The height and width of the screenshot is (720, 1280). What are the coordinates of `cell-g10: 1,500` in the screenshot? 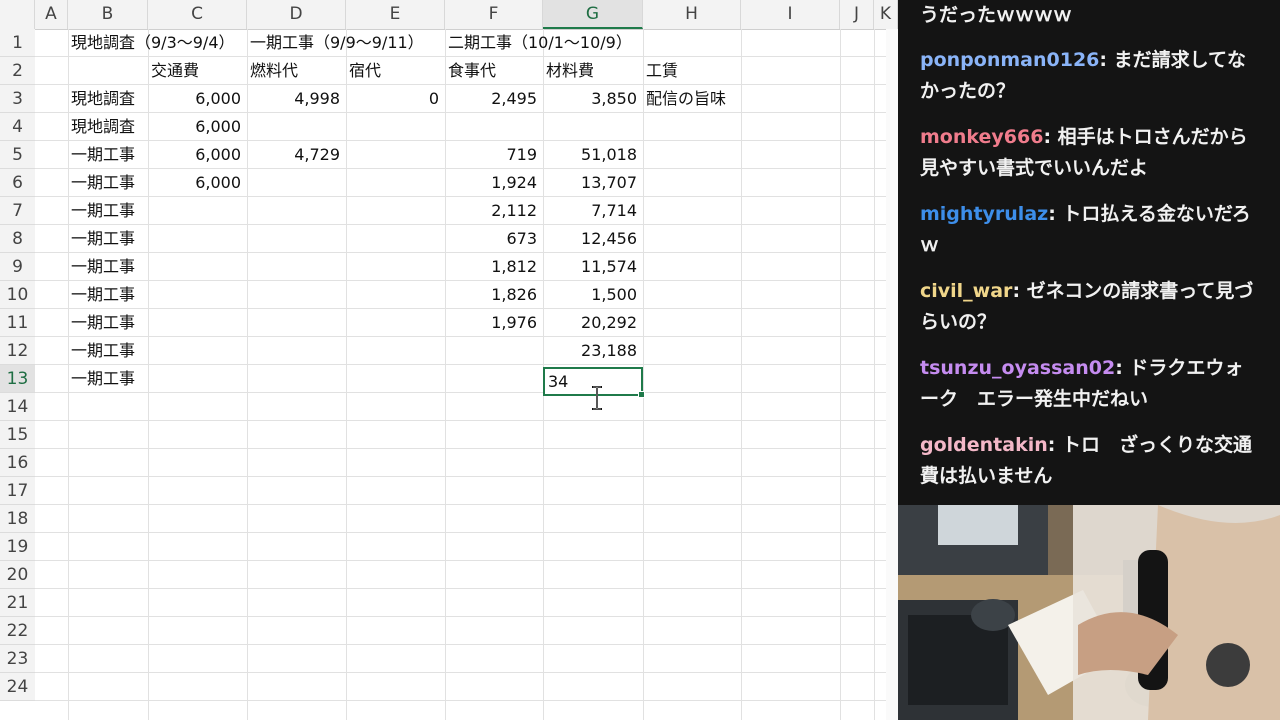 It's located at (593, 295).